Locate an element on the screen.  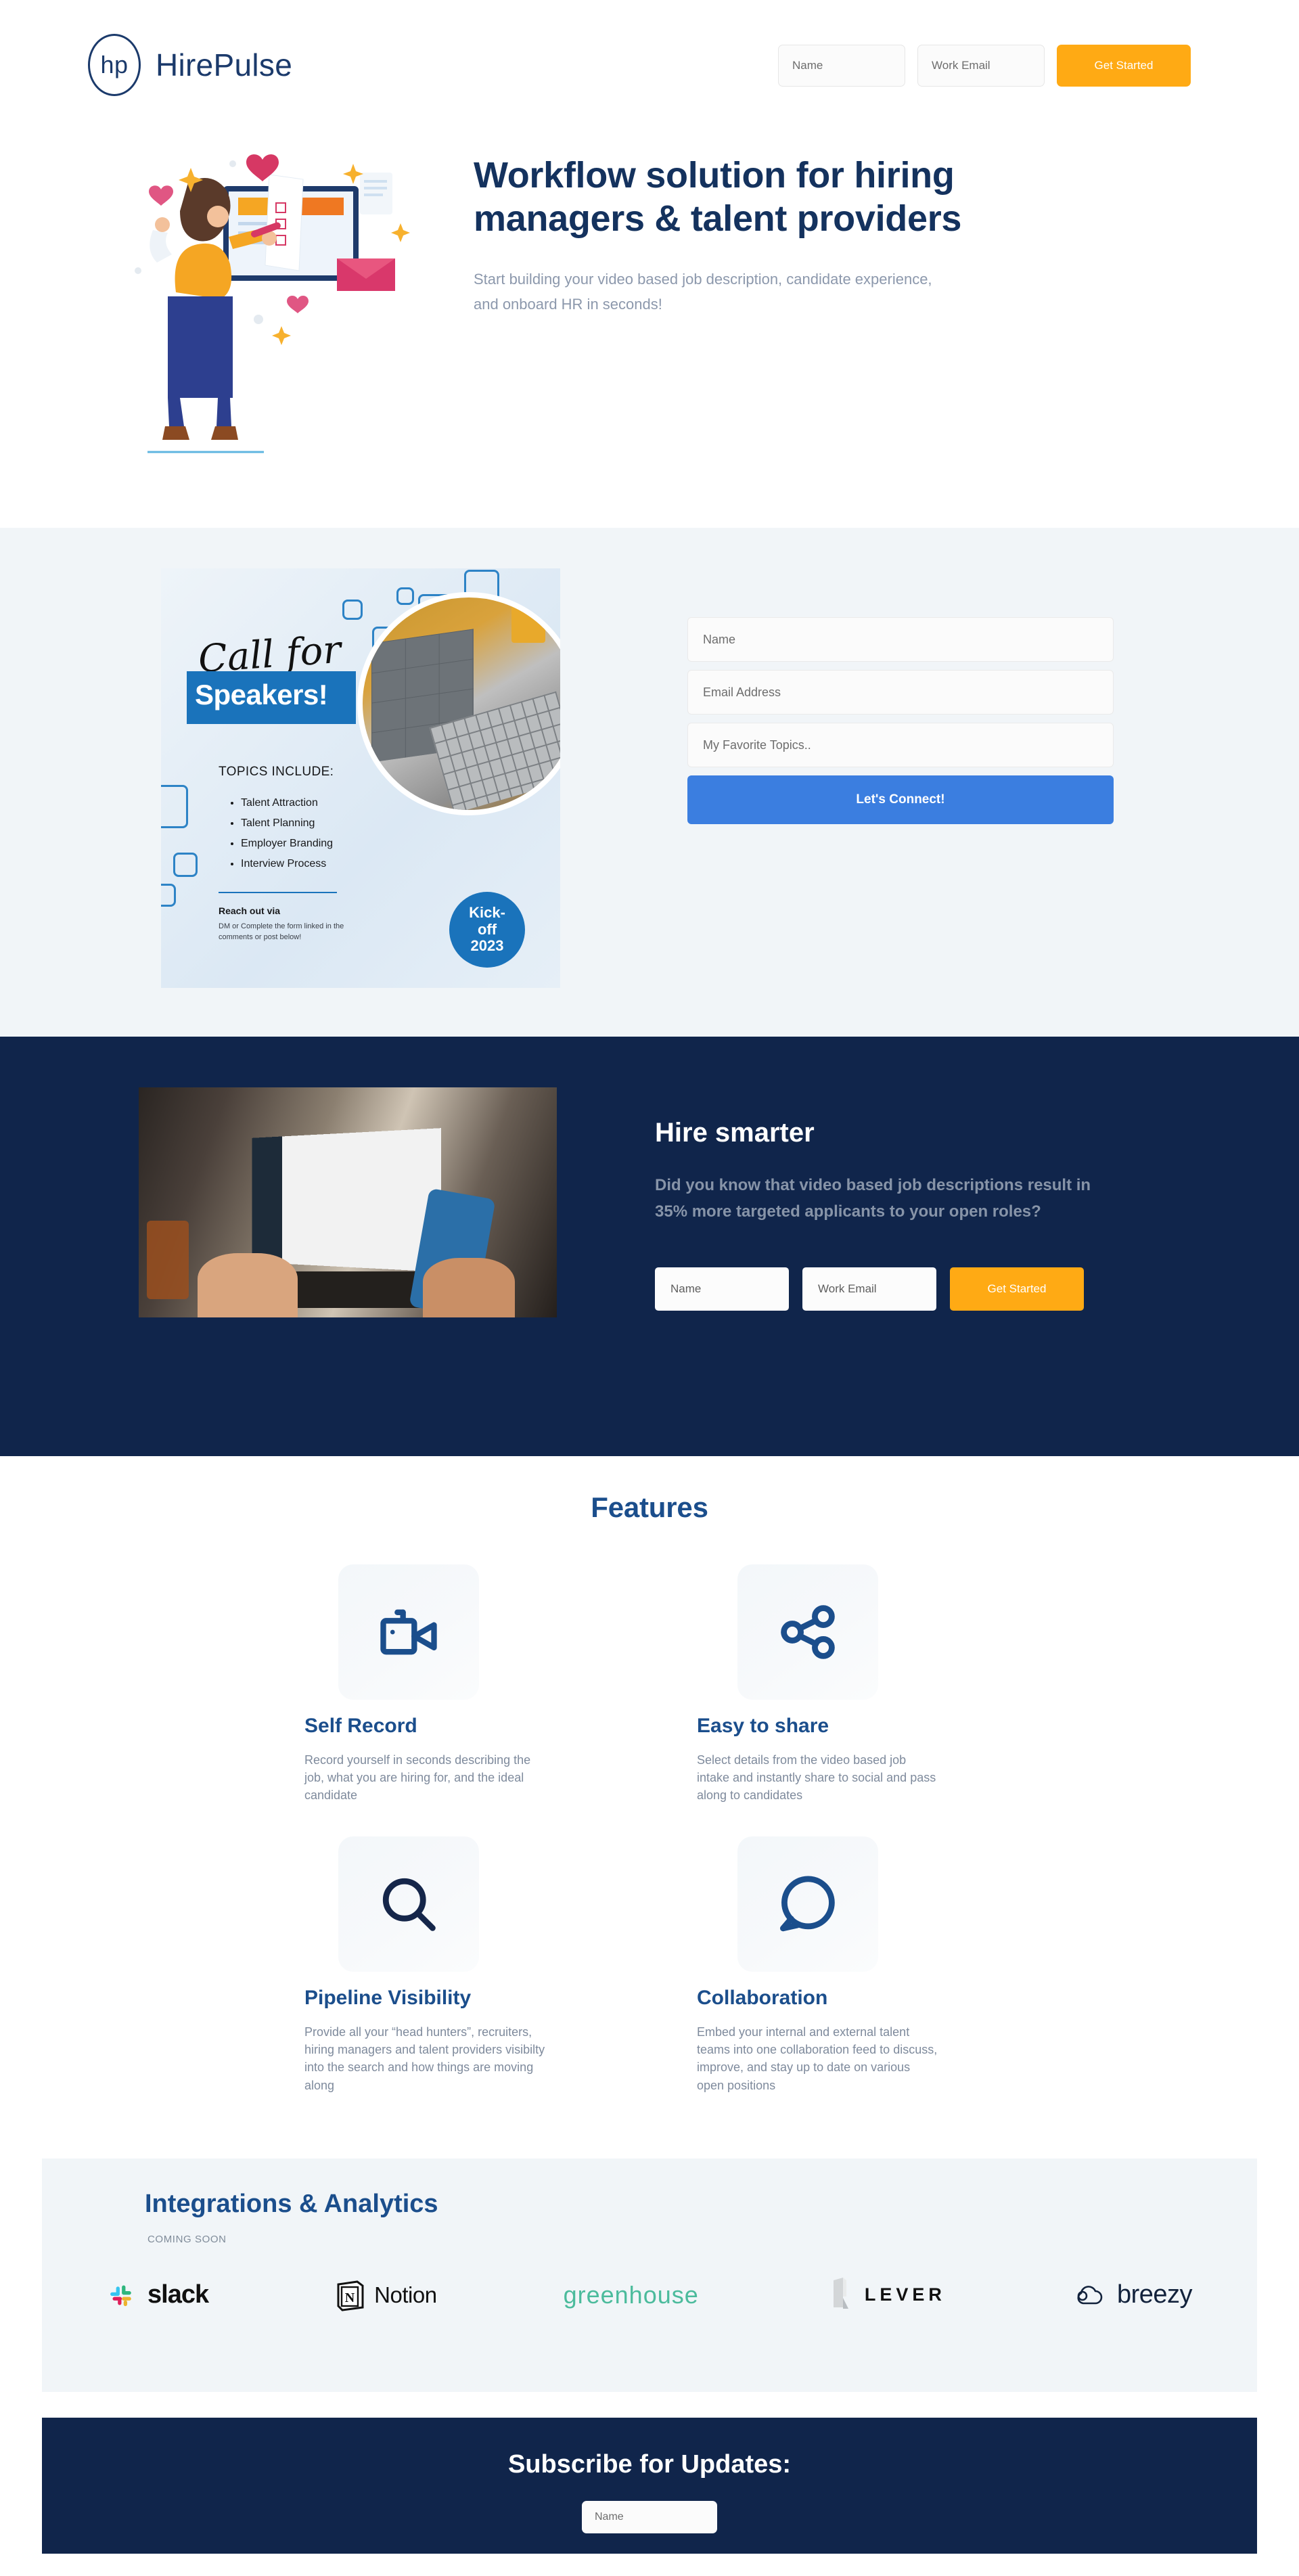
speakers-name-input is located at coordinates (900, 639).